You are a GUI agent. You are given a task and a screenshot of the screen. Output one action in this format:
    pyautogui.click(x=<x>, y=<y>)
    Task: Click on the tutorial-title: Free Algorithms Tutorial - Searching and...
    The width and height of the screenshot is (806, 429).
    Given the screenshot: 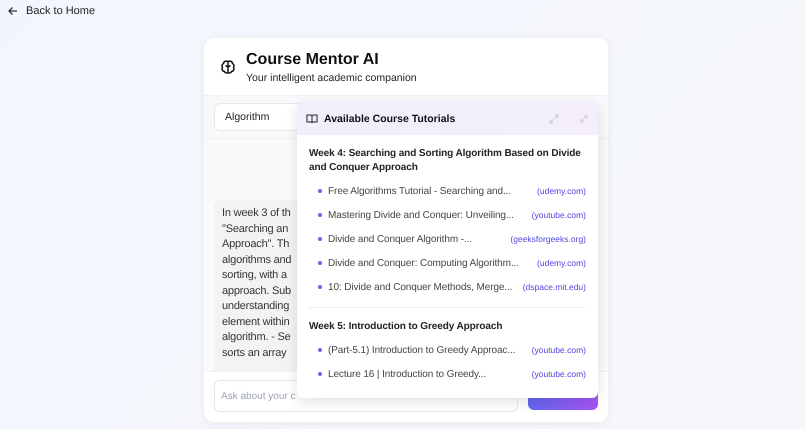 What is the action you would take?
    pyautogui.click(x=430, y=191)
    